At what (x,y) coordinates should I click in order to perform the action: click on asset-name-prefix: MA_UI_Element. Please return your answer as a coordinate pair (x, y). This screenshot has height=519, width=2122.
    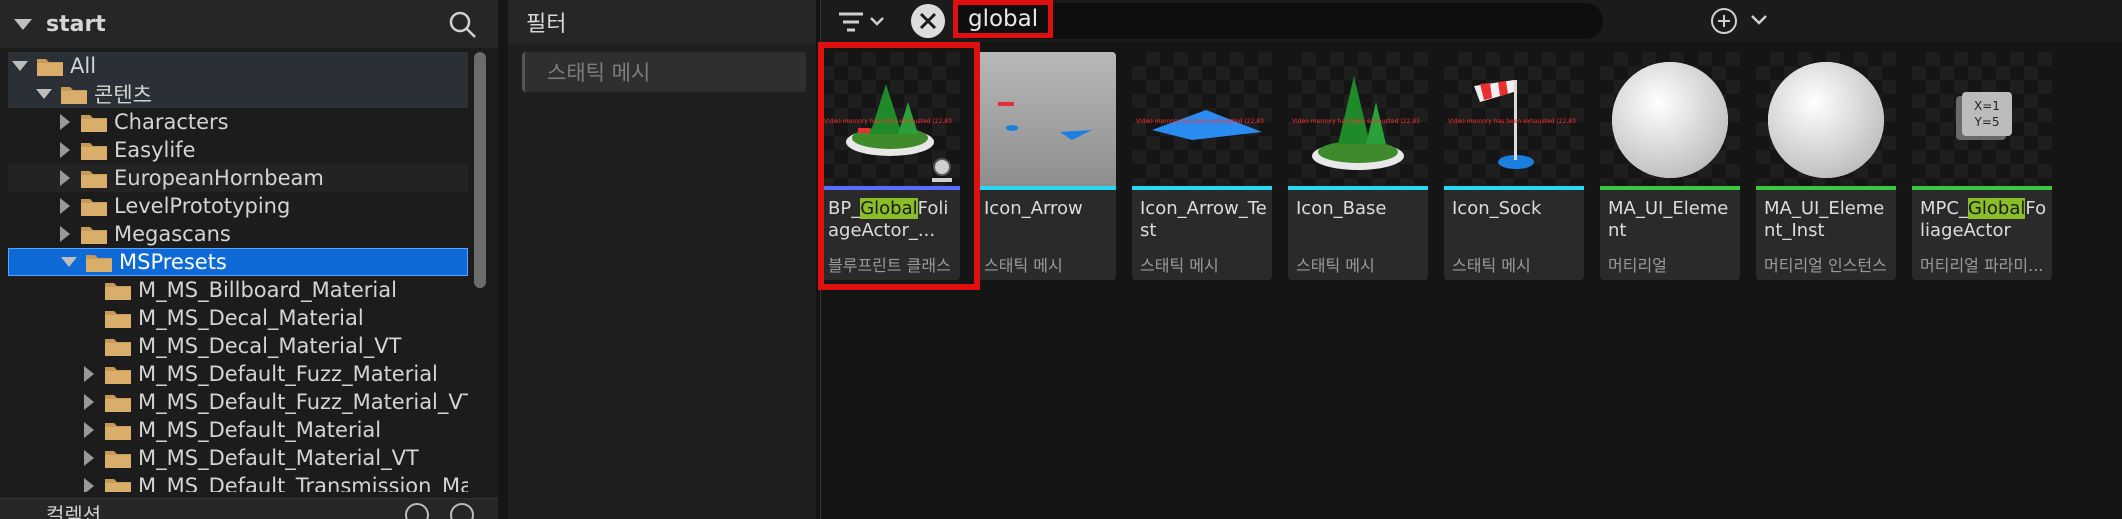
    Looking at the image, I should click on (1668, 219).